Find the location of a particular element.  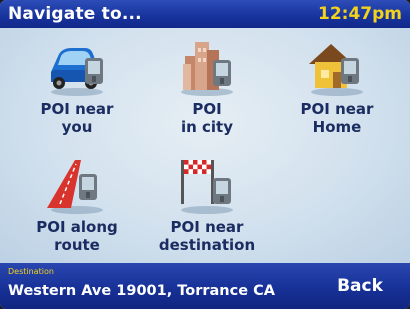

home-gps-icon is located at coordinates (336, 70).